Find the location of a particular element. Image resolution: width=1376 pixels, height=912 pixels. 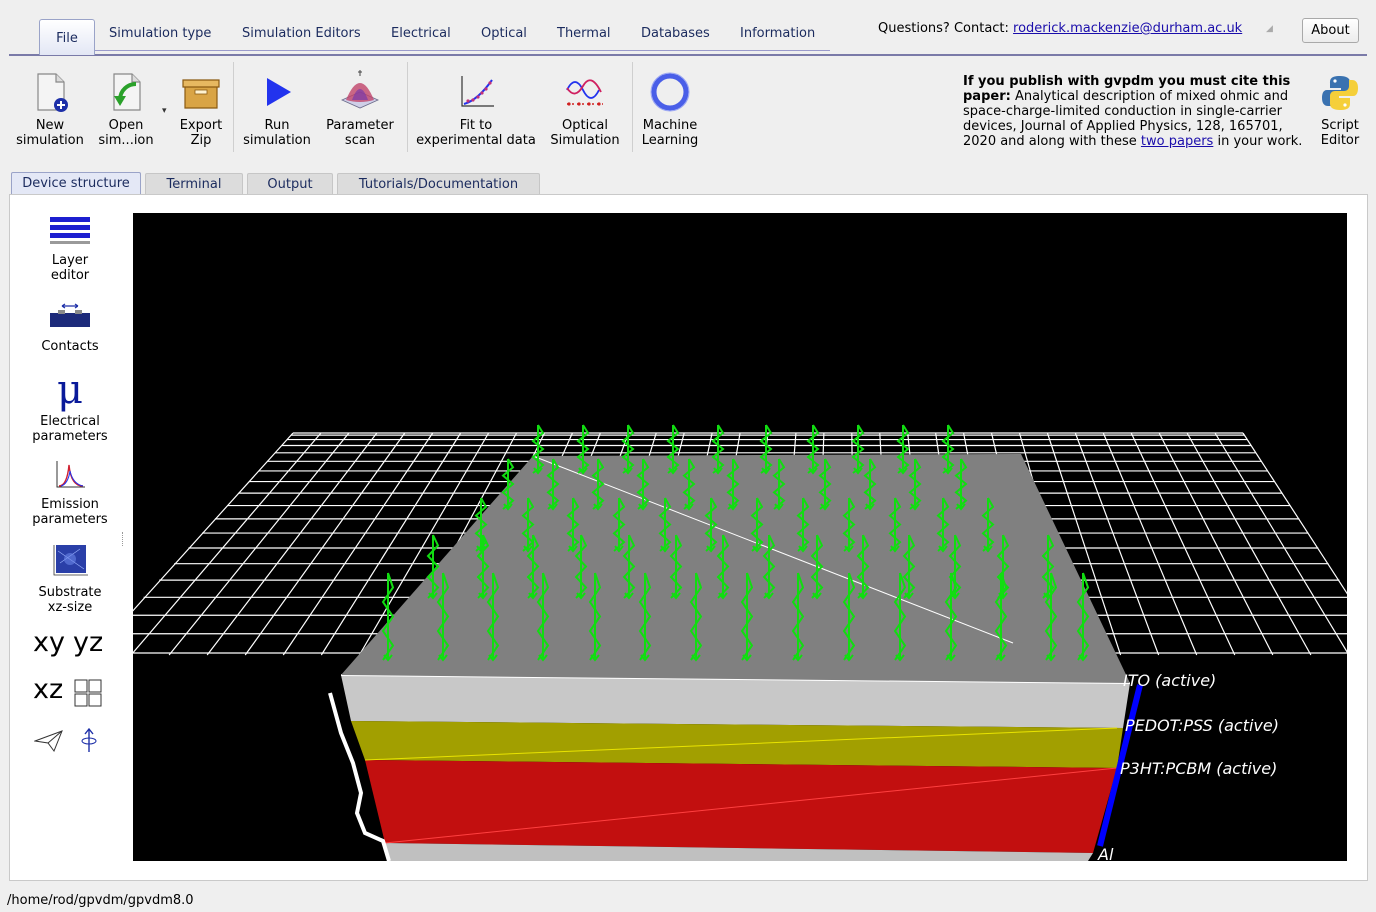

layer-label-pedot-pss: PEDOT:PSS (active) is located at coordinates (1202, 725).